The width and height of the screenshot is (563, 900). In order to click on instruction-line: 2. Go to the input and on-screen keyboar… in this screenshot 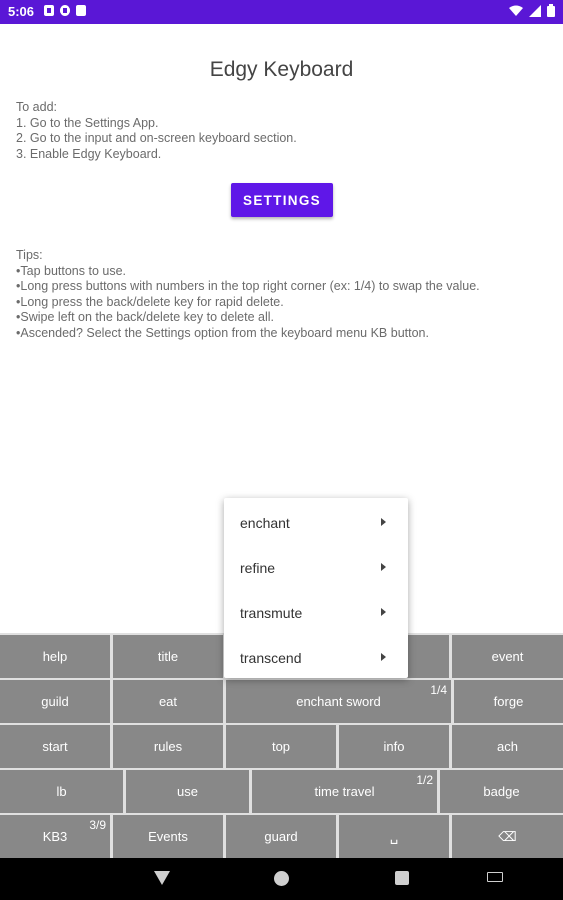, I will do `click(156, 138)`.